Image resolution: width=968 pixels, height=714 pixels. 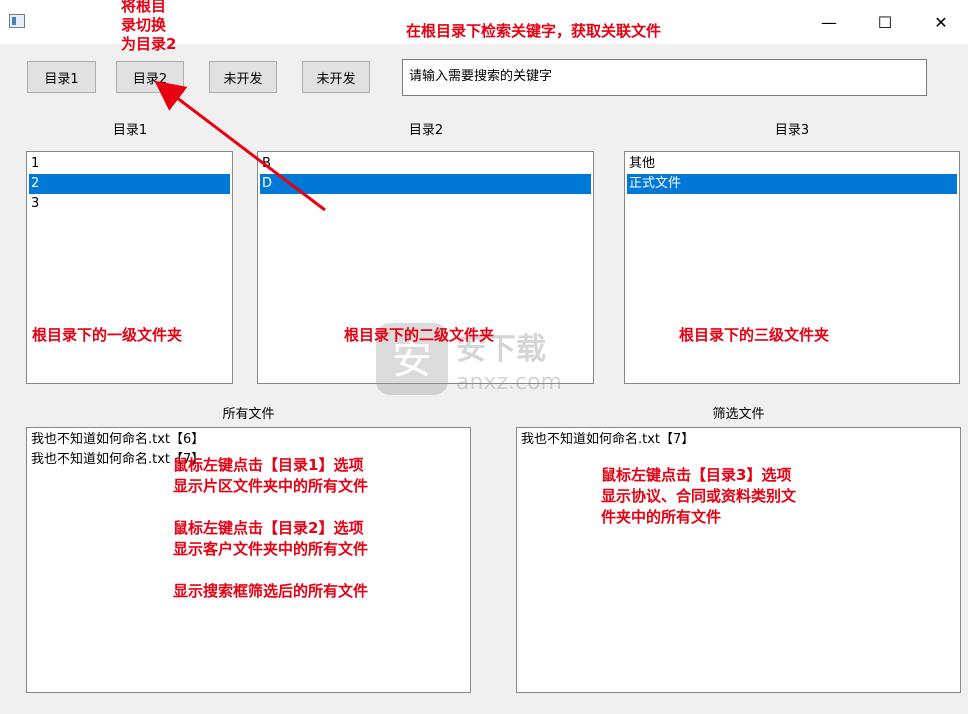 I want to click on level1-annotation: 根目录下的一级文件夹, so click(x=107, y=335).